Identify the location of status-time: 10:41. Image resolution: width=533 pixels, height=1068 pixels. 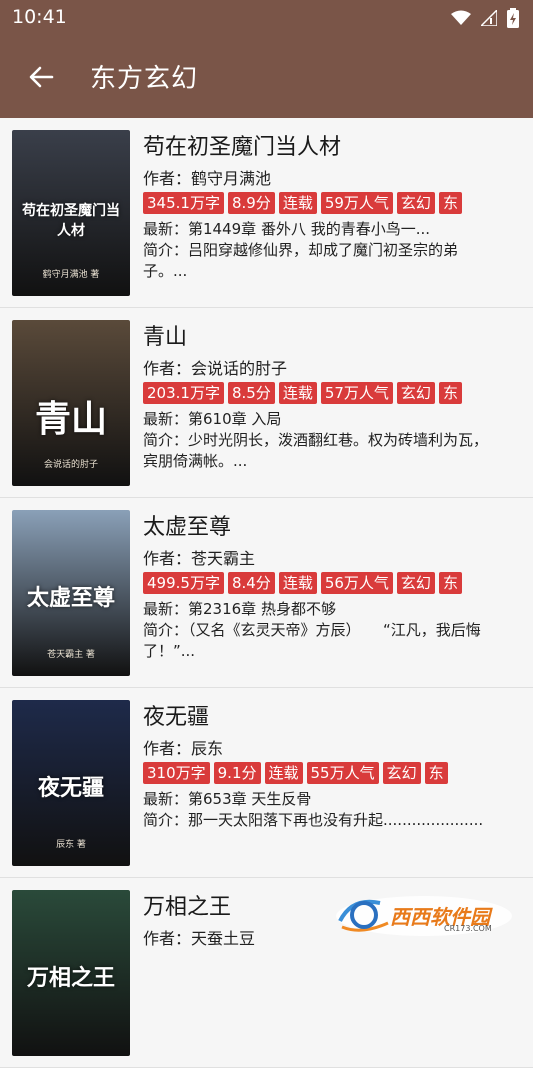
(39, 17).